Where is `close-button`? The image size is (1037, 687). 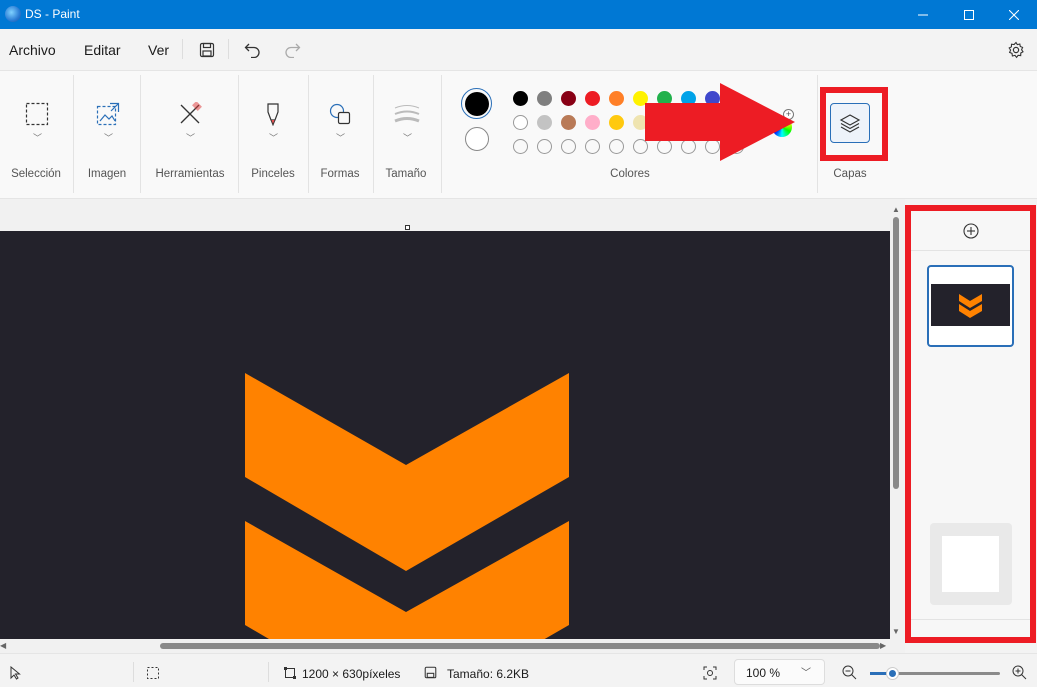
close-button is located at coordinates (1014, 14).